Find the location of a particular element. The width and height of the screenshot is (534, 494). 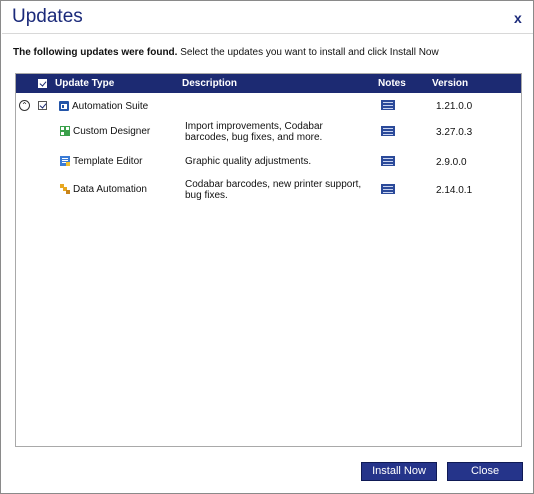

collapse-icon: ⌃ is located at coordinates (24, 105).